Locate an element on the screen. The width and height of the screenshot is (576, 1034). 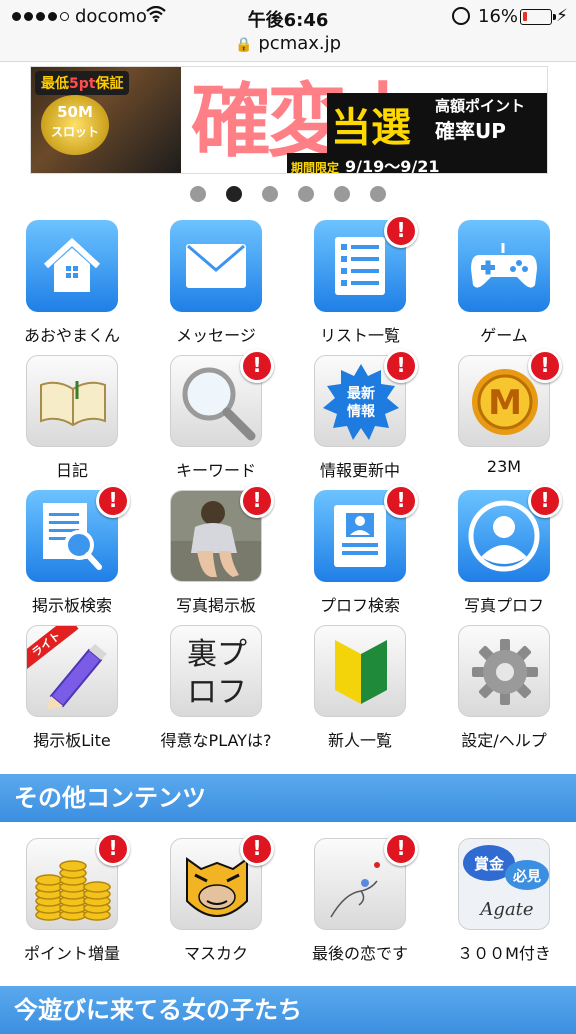
tile-label: マスカク is located at coordinates (215, 953).